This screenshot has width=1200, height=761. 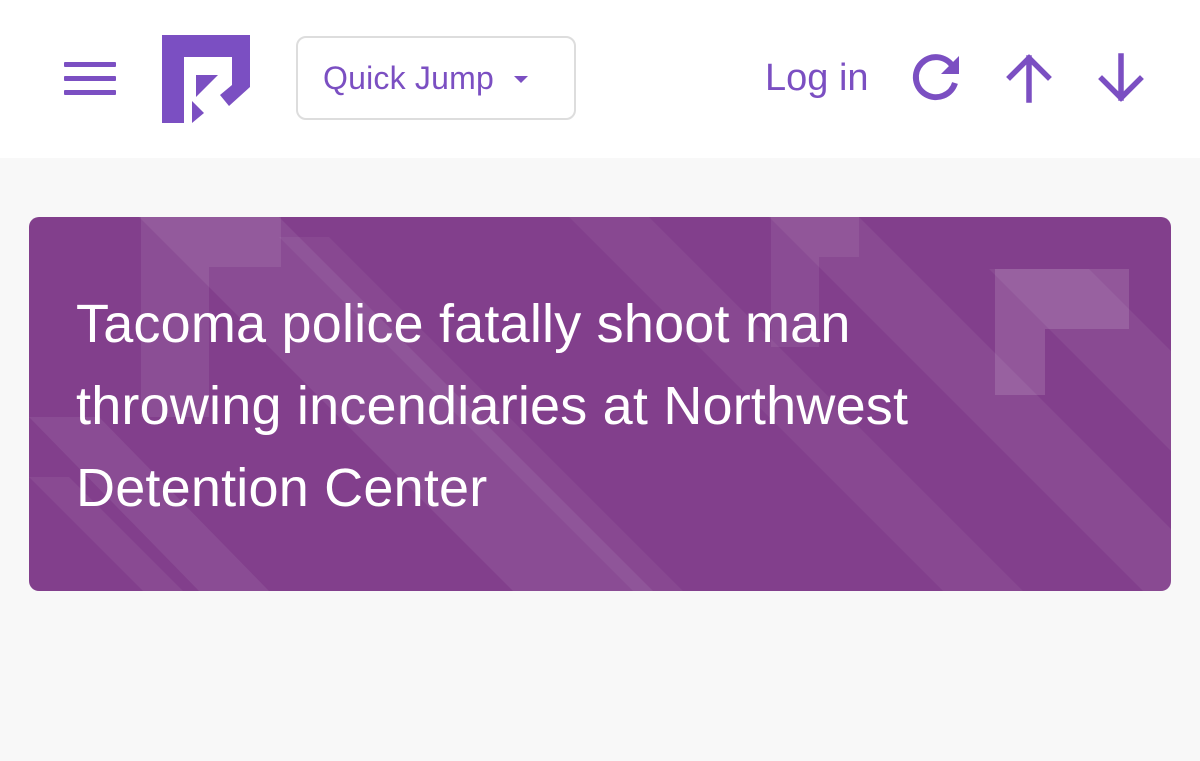 I want to click on quick-jump-dropdown: Quick Jump, so click(x=436, y=78).